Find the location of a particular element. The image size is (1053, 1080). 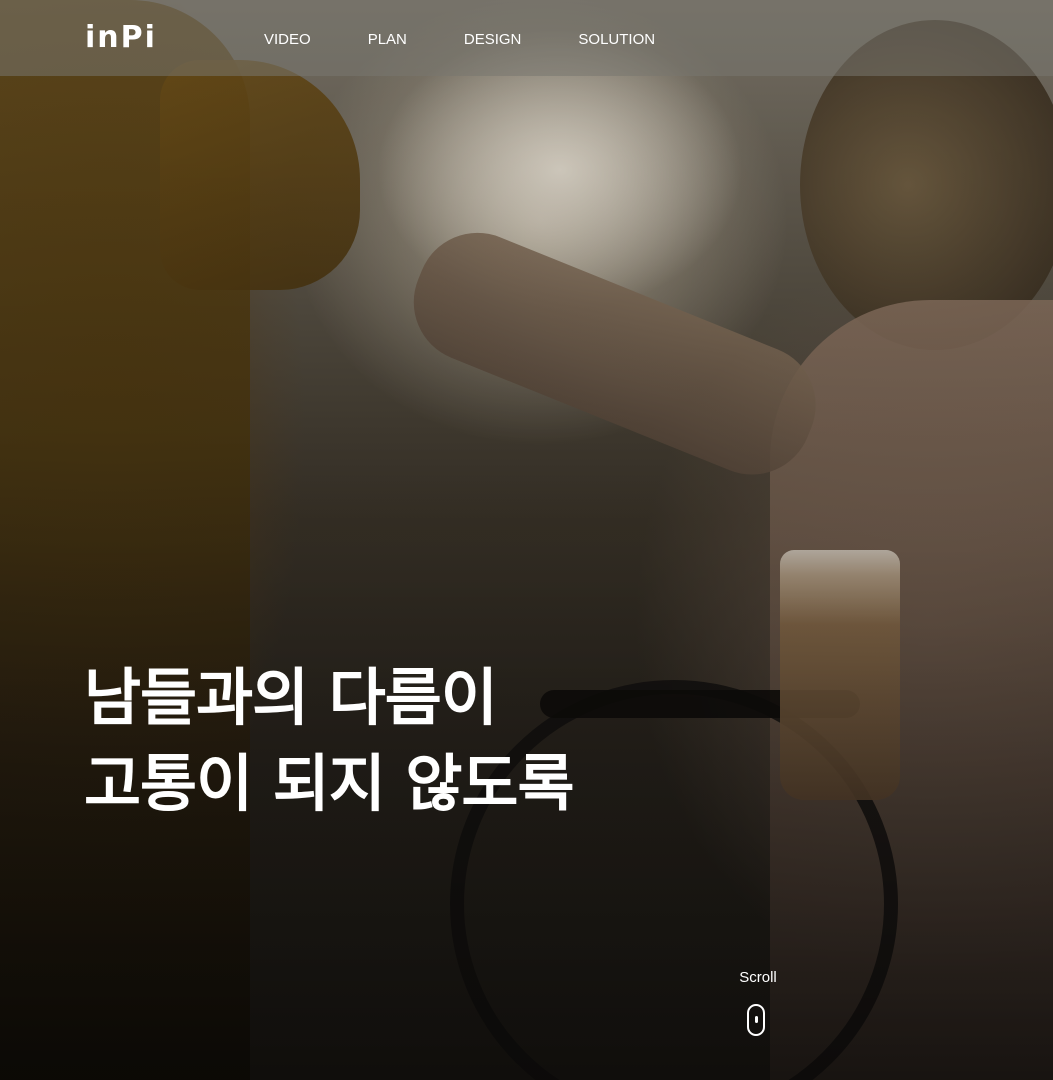

nav-item-video: VIDEO is located at coordinates (287, 40).